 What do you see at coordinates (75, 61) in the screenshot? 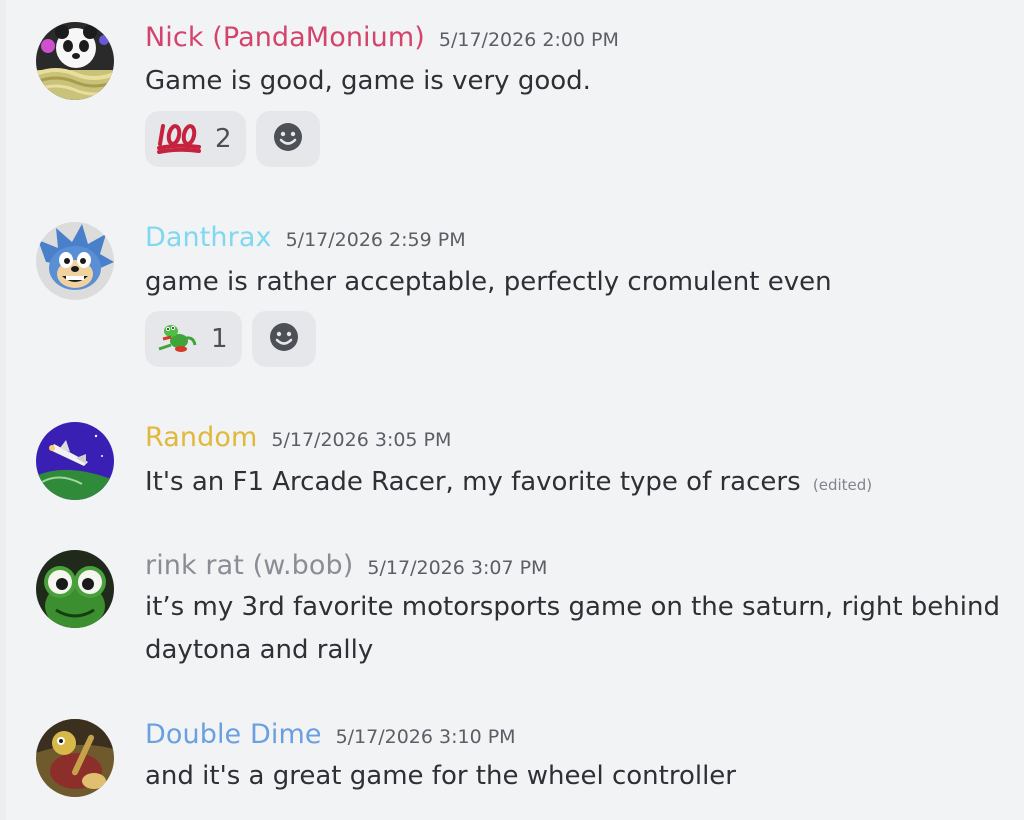
I see `panda-avatar-icon` at bounding box center [75, 61].